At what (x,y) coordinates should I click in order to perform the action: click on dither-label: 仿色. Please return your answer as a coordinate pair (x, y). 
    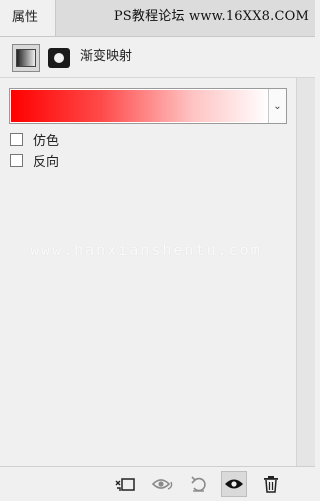
    Looking at the image, I should click on (46, 141).